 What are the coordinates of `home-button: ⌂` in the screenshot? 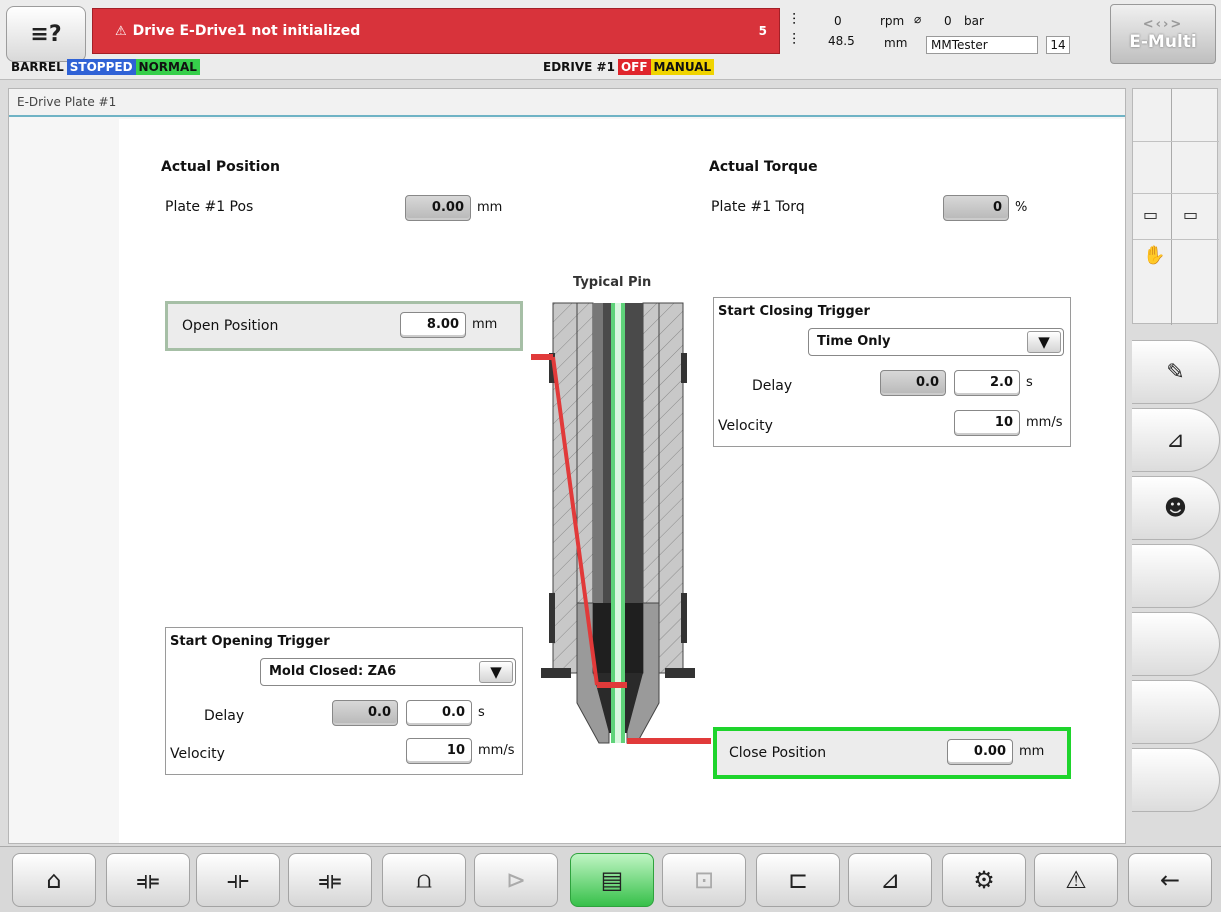 It's located at (54, 880).